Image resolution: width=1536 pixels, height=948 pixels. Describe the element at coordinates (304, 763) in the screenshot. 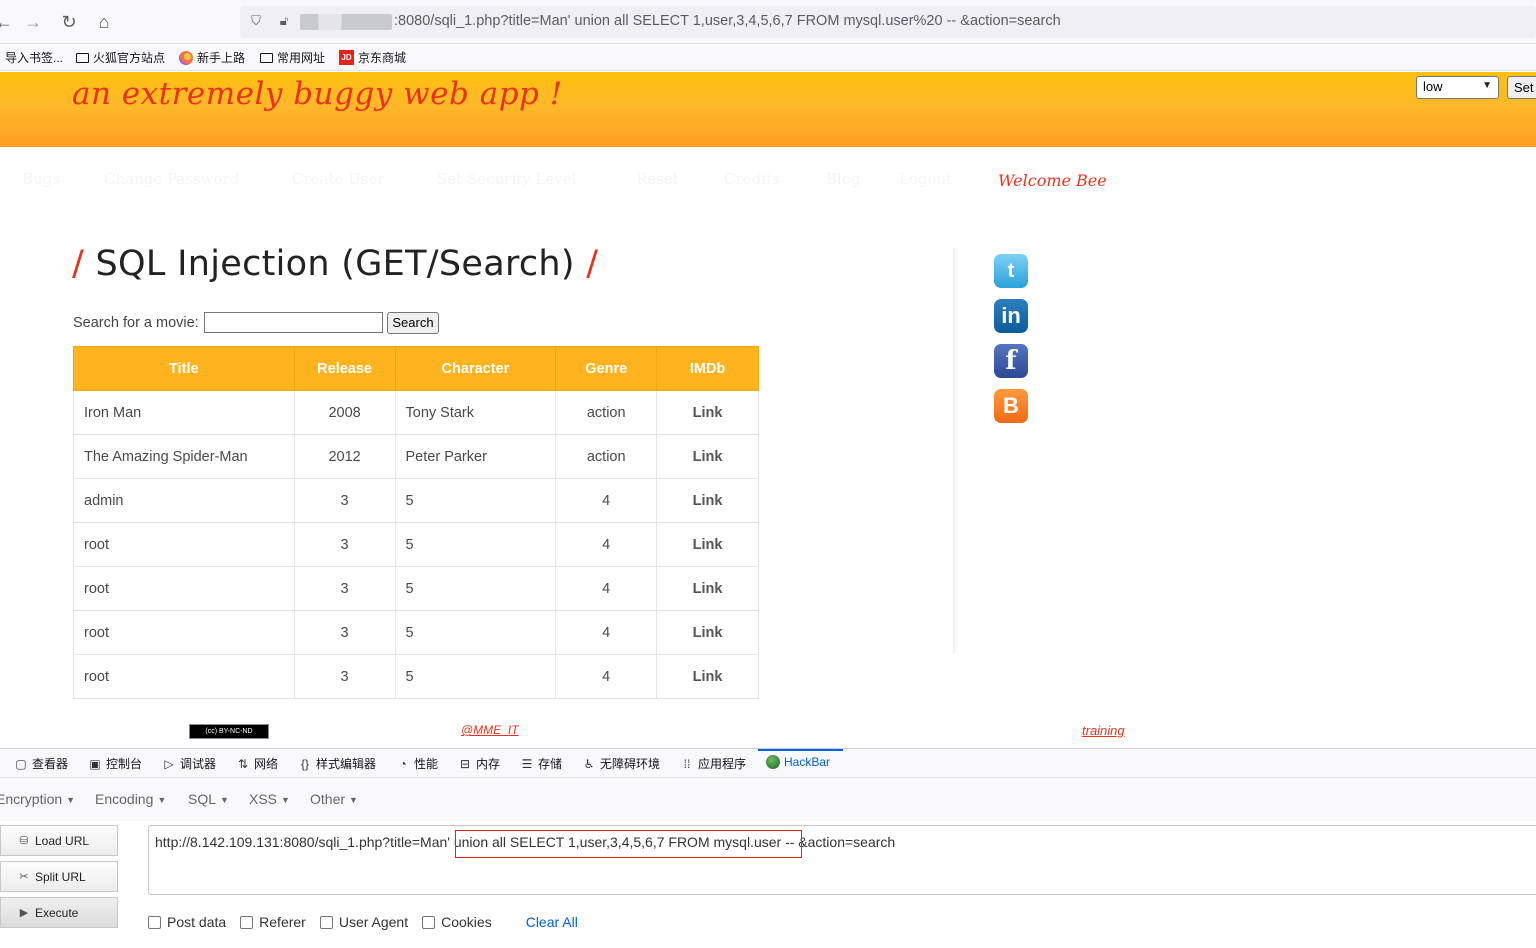

I see `style-editor-icon: {}` at that location.